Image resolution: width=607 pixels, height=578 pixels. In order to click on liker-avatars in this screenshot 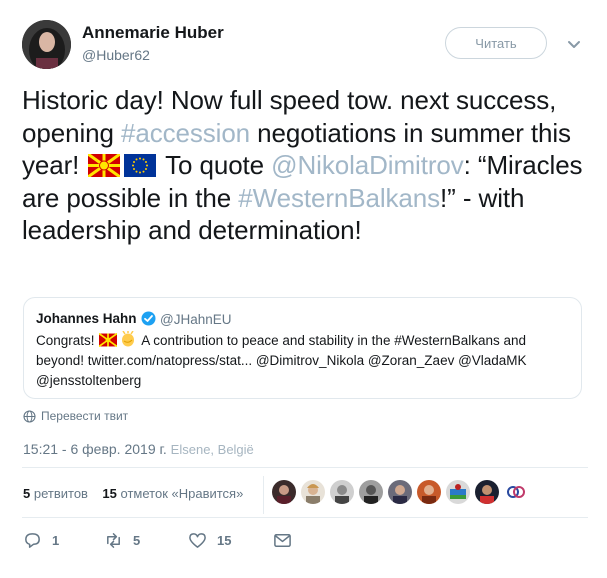, I will do `click(400, 492)`.